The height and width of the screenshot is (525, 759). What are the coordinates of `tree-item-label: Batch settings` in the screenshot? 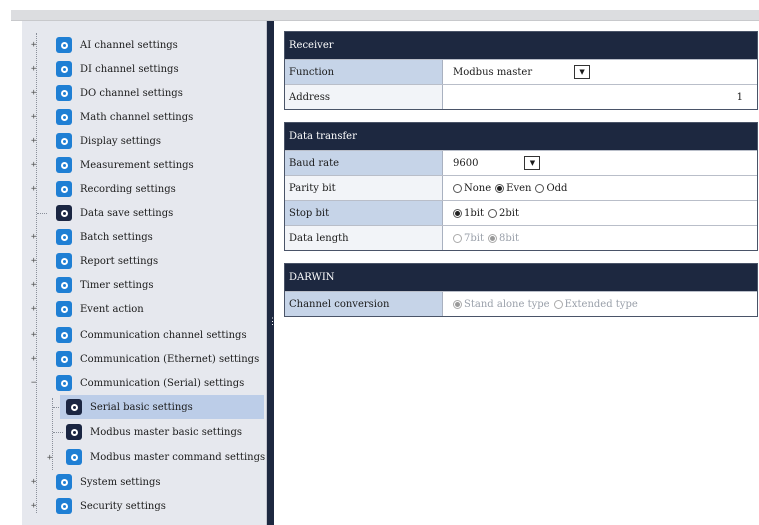 It's located at (116, 237).